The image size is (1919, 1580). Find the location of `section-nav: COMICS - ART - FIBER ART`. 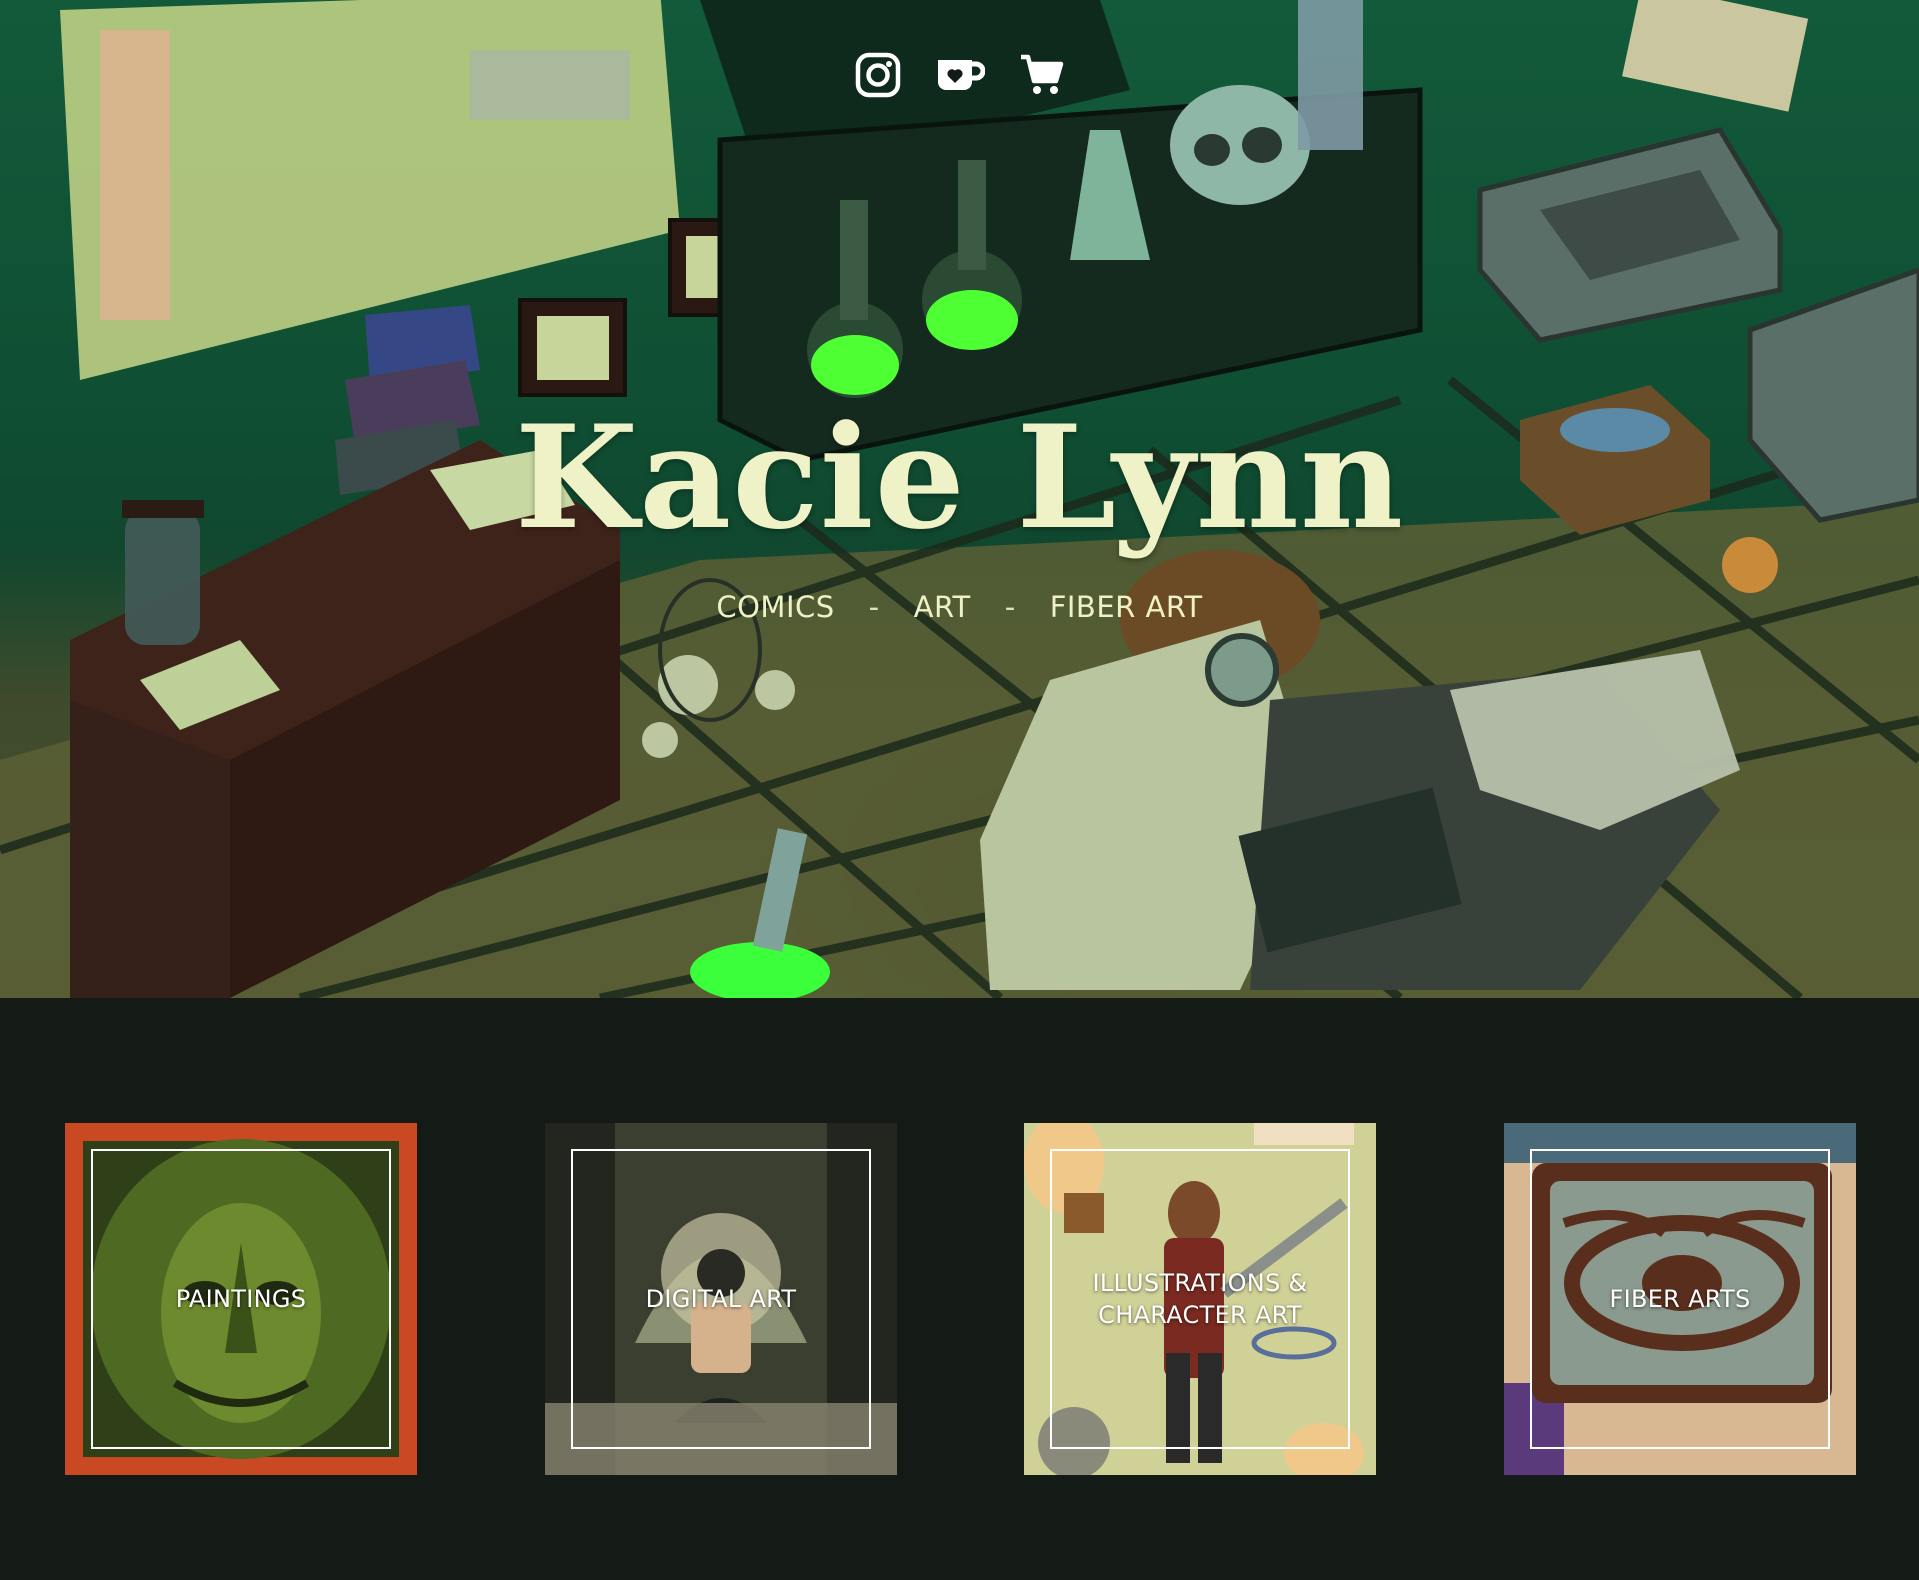

section-nav: COMICS - ART - FIBER ART is located at coordinates (959, 607).